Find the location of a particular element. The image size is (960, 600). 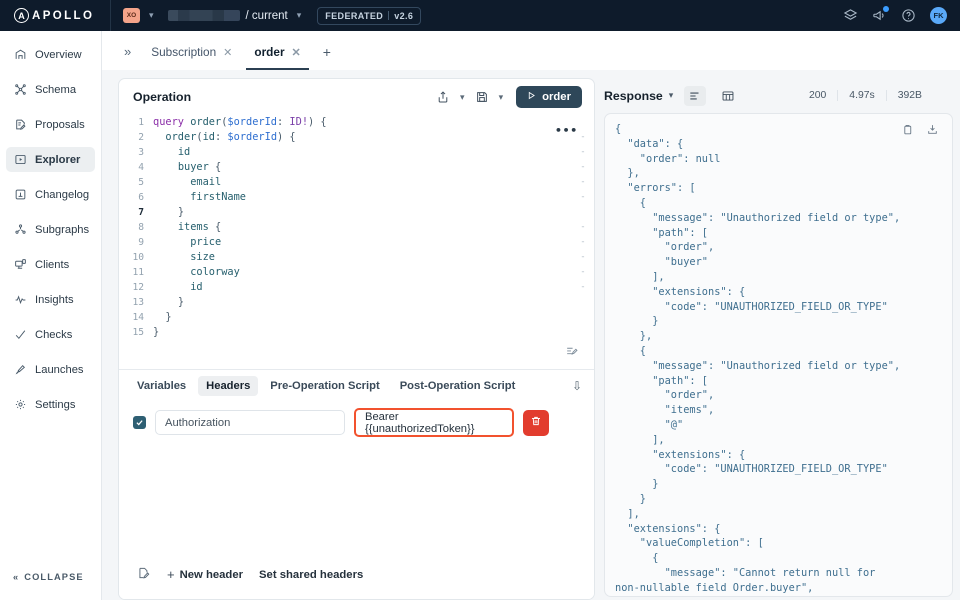

table-view-icon is located at coordinates (728, 96).